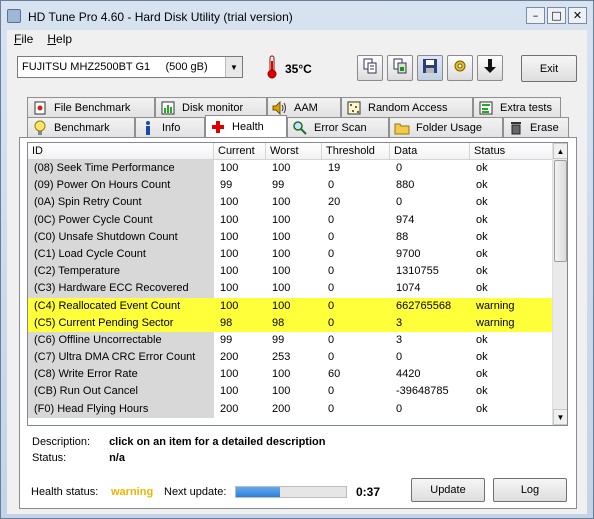 This screenshot has height=519, width=594. I want to click on tab-extra-tests: Extra tests, so click(517, 107).